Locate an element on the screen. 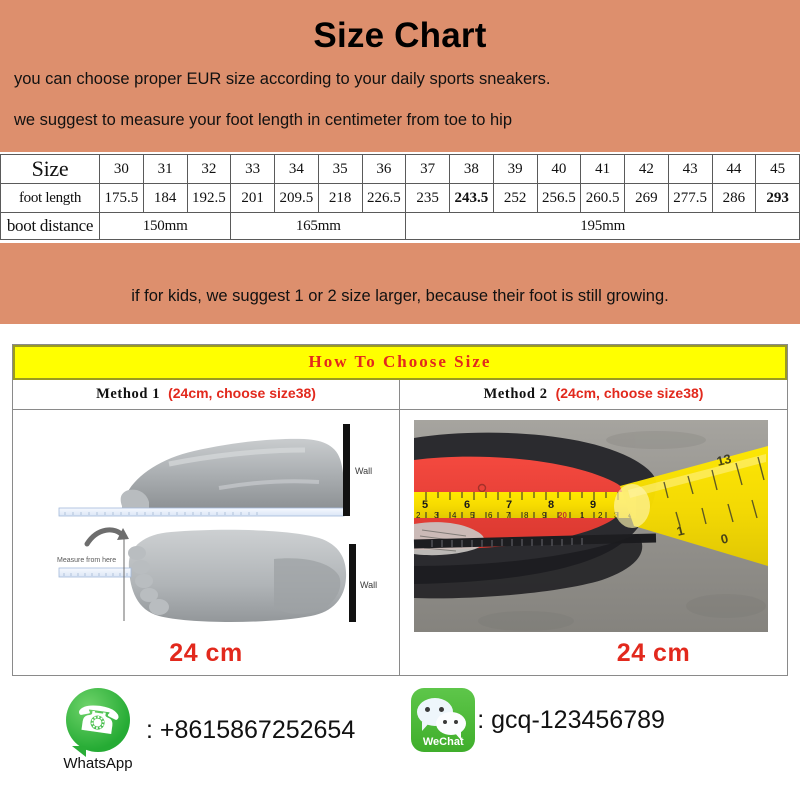  contact-whatsapp: ☎ WhatsApp : +8615867252654 is located at coordinates (203, 730).